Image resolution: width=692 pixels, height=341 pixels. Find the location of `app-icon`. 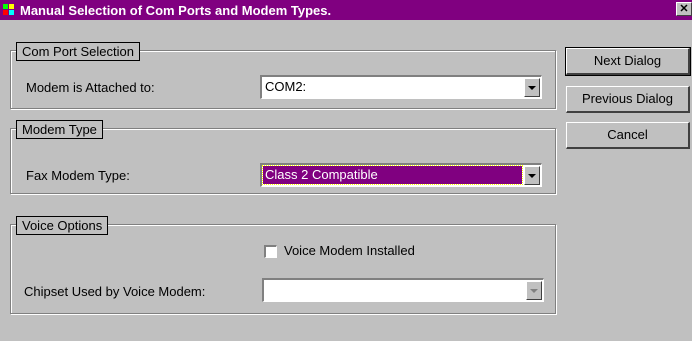

app-icon is located at coordinates (9, 10).